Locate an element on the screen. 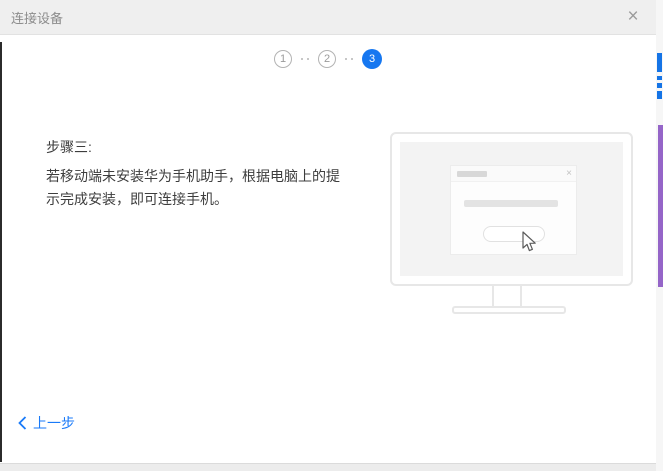 The height and width of the screenshot is (471, 663). monitor-screen: × is located at coordinates (511, 209).